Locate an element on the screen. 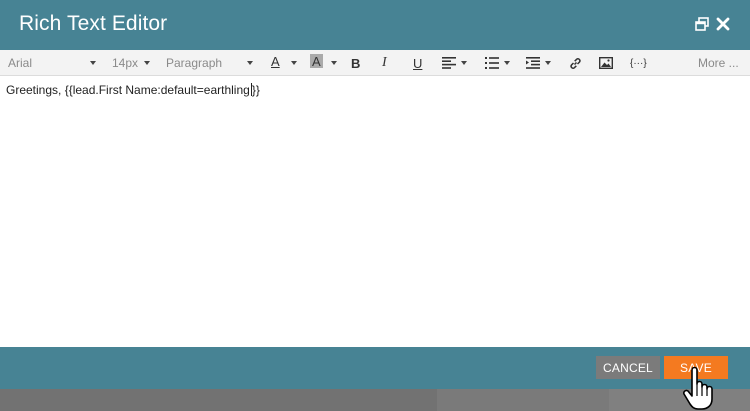 This screenshot has width=750, height=411. font-family-select: Arial is located at coordinates (54, 63).